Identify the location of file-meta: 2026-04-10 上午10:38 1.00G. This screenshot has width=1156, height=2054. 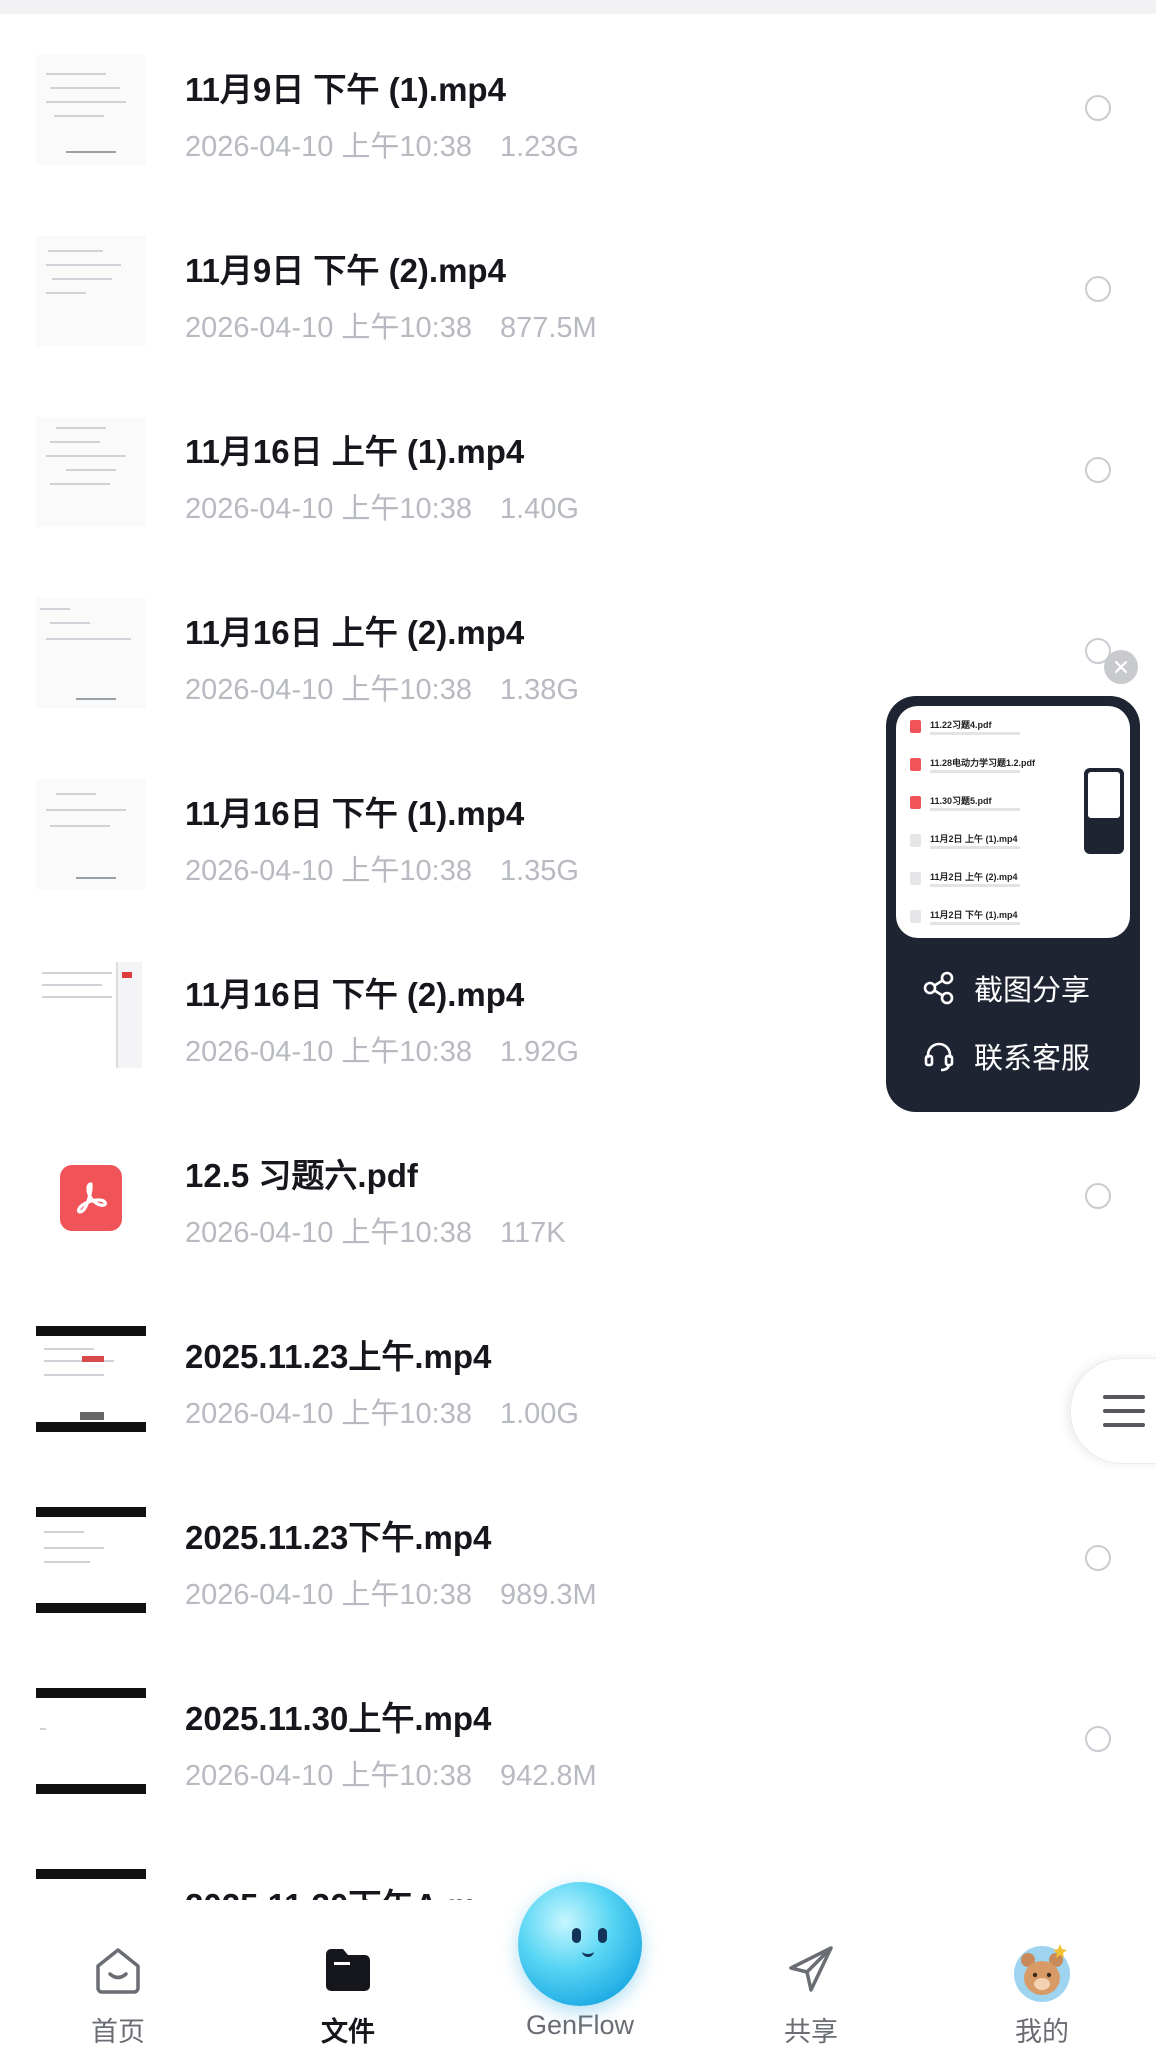
(382, 1411).